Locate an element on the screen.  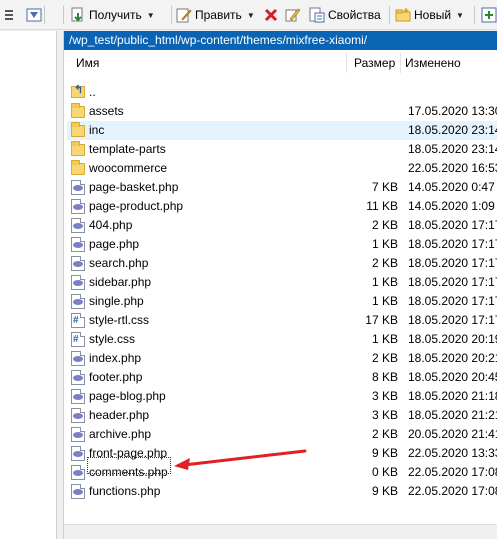
file-name: single.php is located at coordinates (116, 301).